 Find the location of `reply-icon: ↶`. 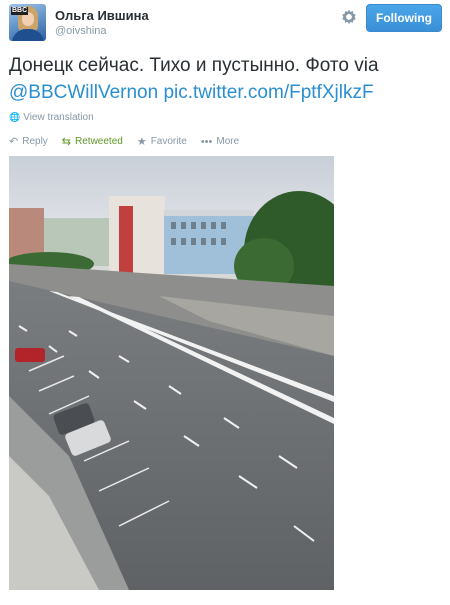

reply-icon: ↶ is located at coordinates (14, 141).